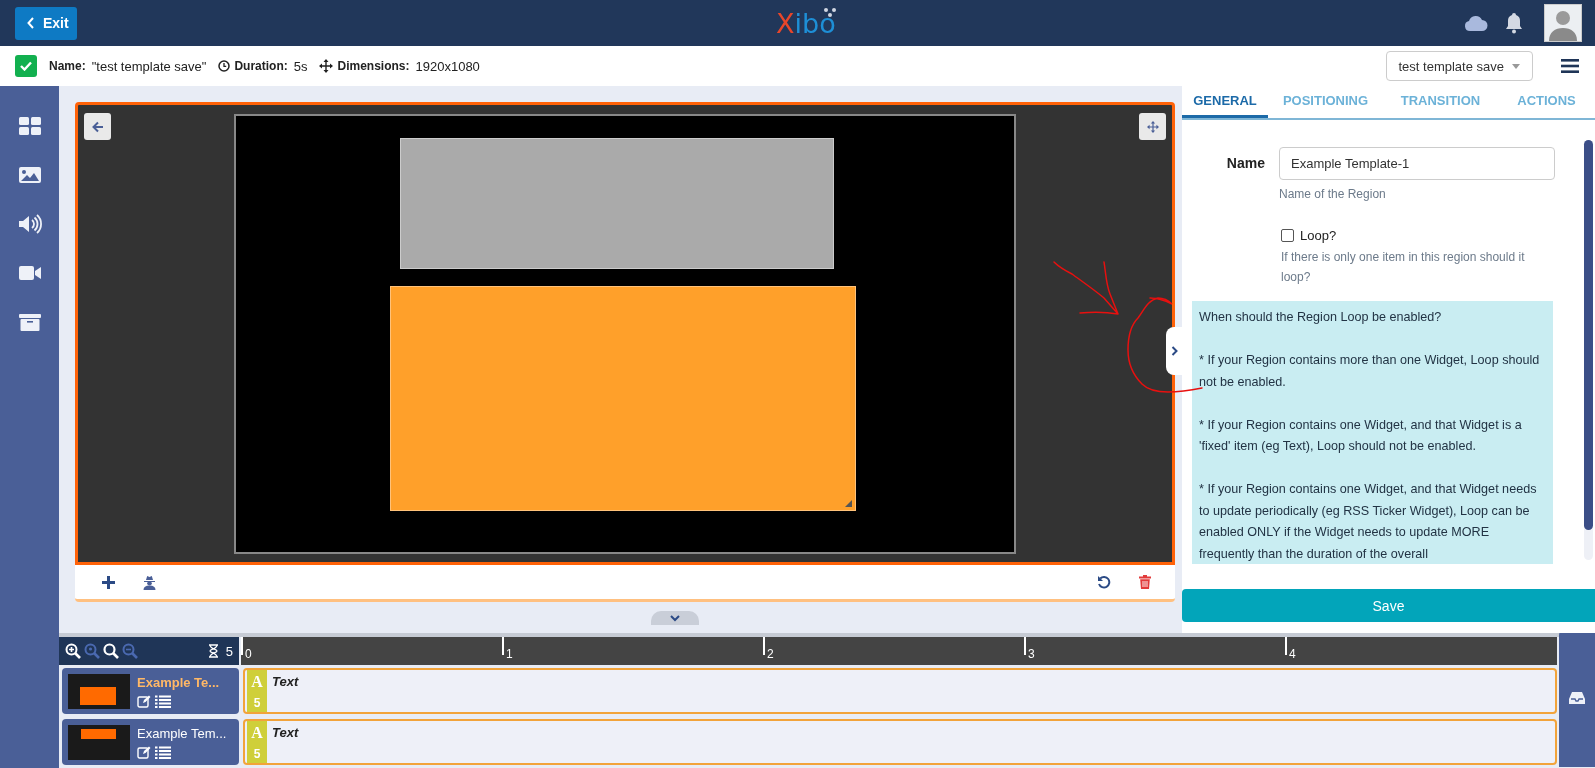 This screenshot has width=1595, height=768. Describe the element at coordinates (29, 273) in the screenshot. I see `video-camera-icon` at that location.